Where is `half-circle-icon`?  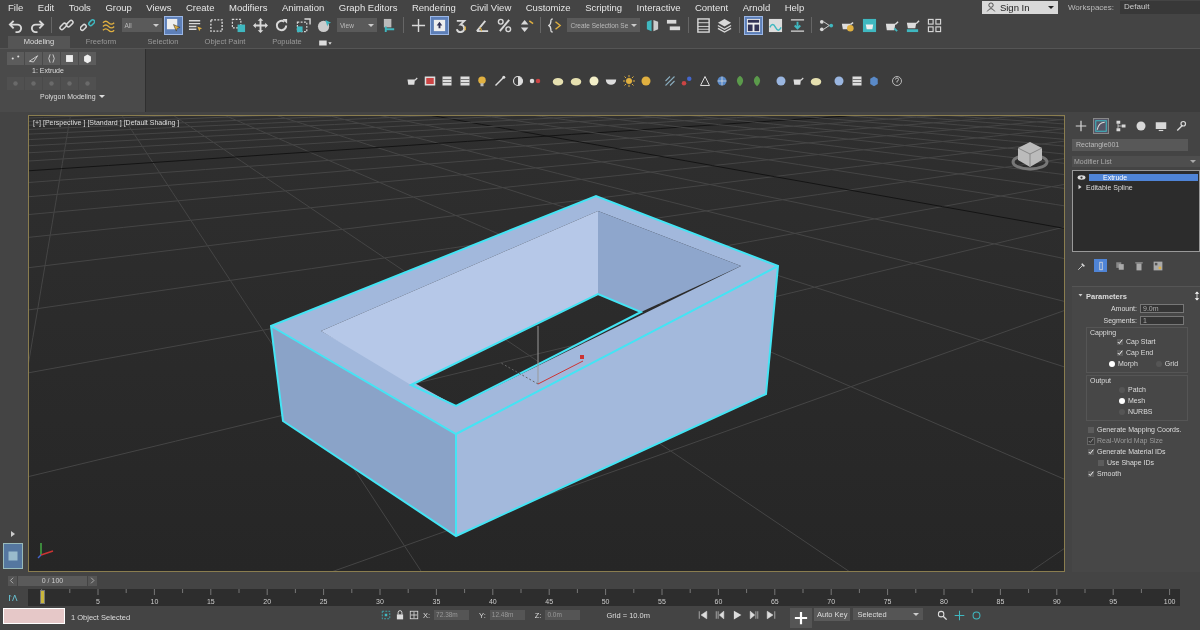
half-circle-icon is located at coordinates (517, 80).